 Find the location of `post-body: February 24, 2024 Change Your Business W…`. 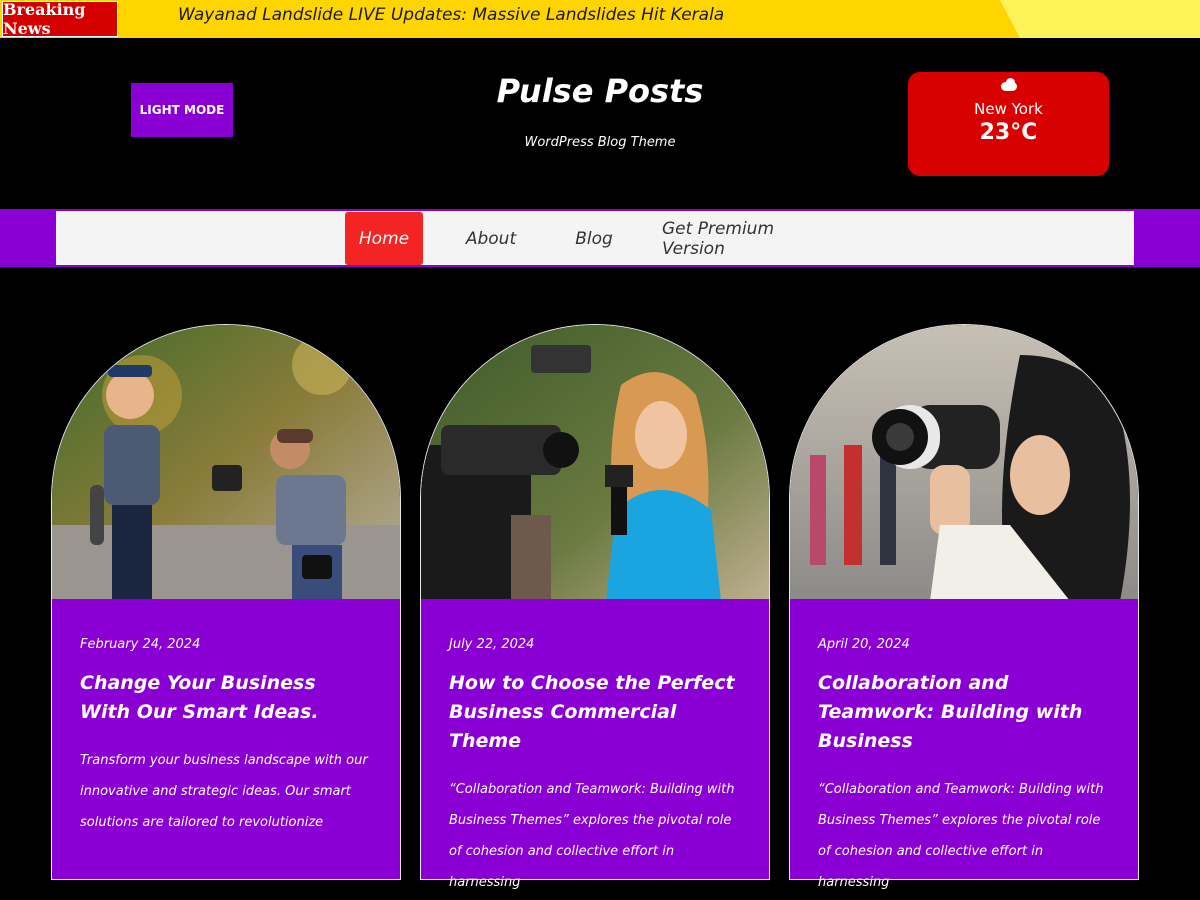

post-body: February 24, 2024 Change Your Business W… is located at coordinates (226, 739).